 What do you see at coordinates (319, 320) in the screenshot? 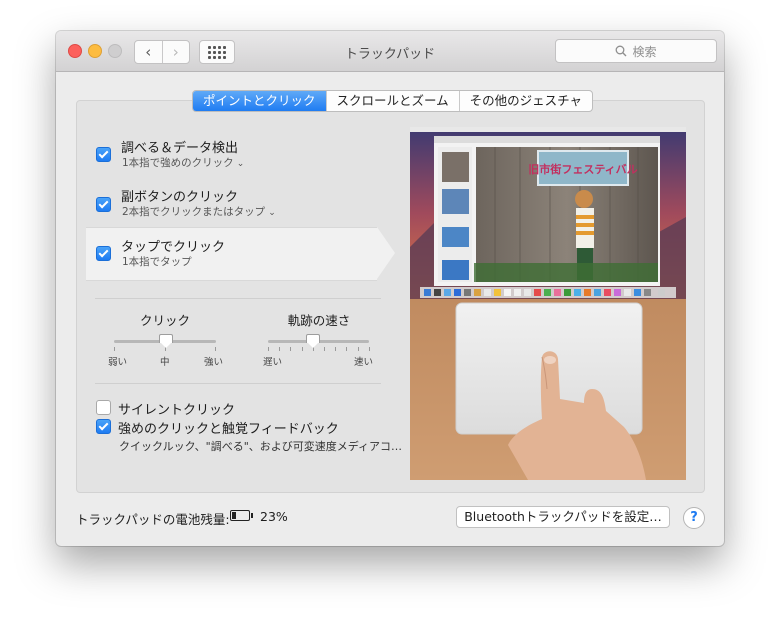
I see `tracking-slider-label: 軌跡の速さ` at bounding box center [319, 320].